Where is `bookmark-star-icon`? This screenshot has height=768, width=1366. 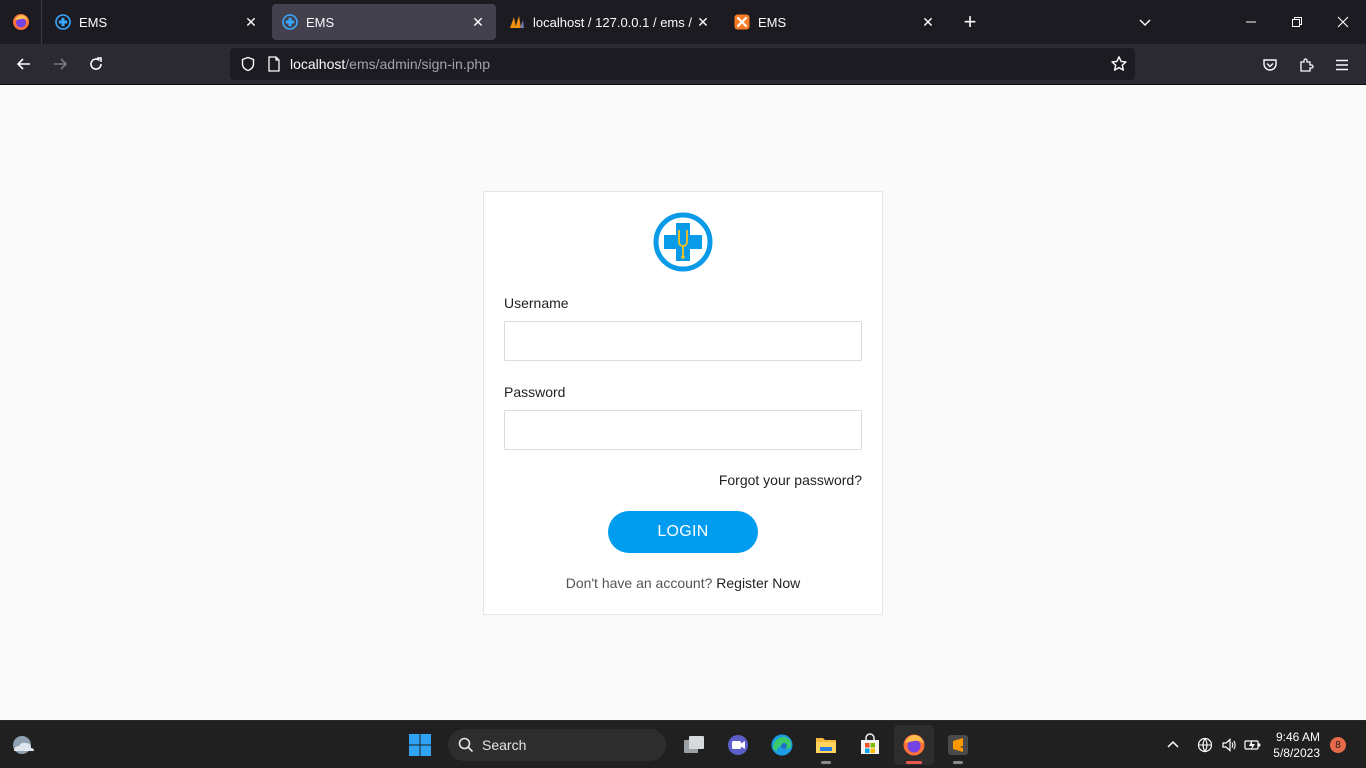
bookmark-star-icon is located at coordinates (1119, 64).